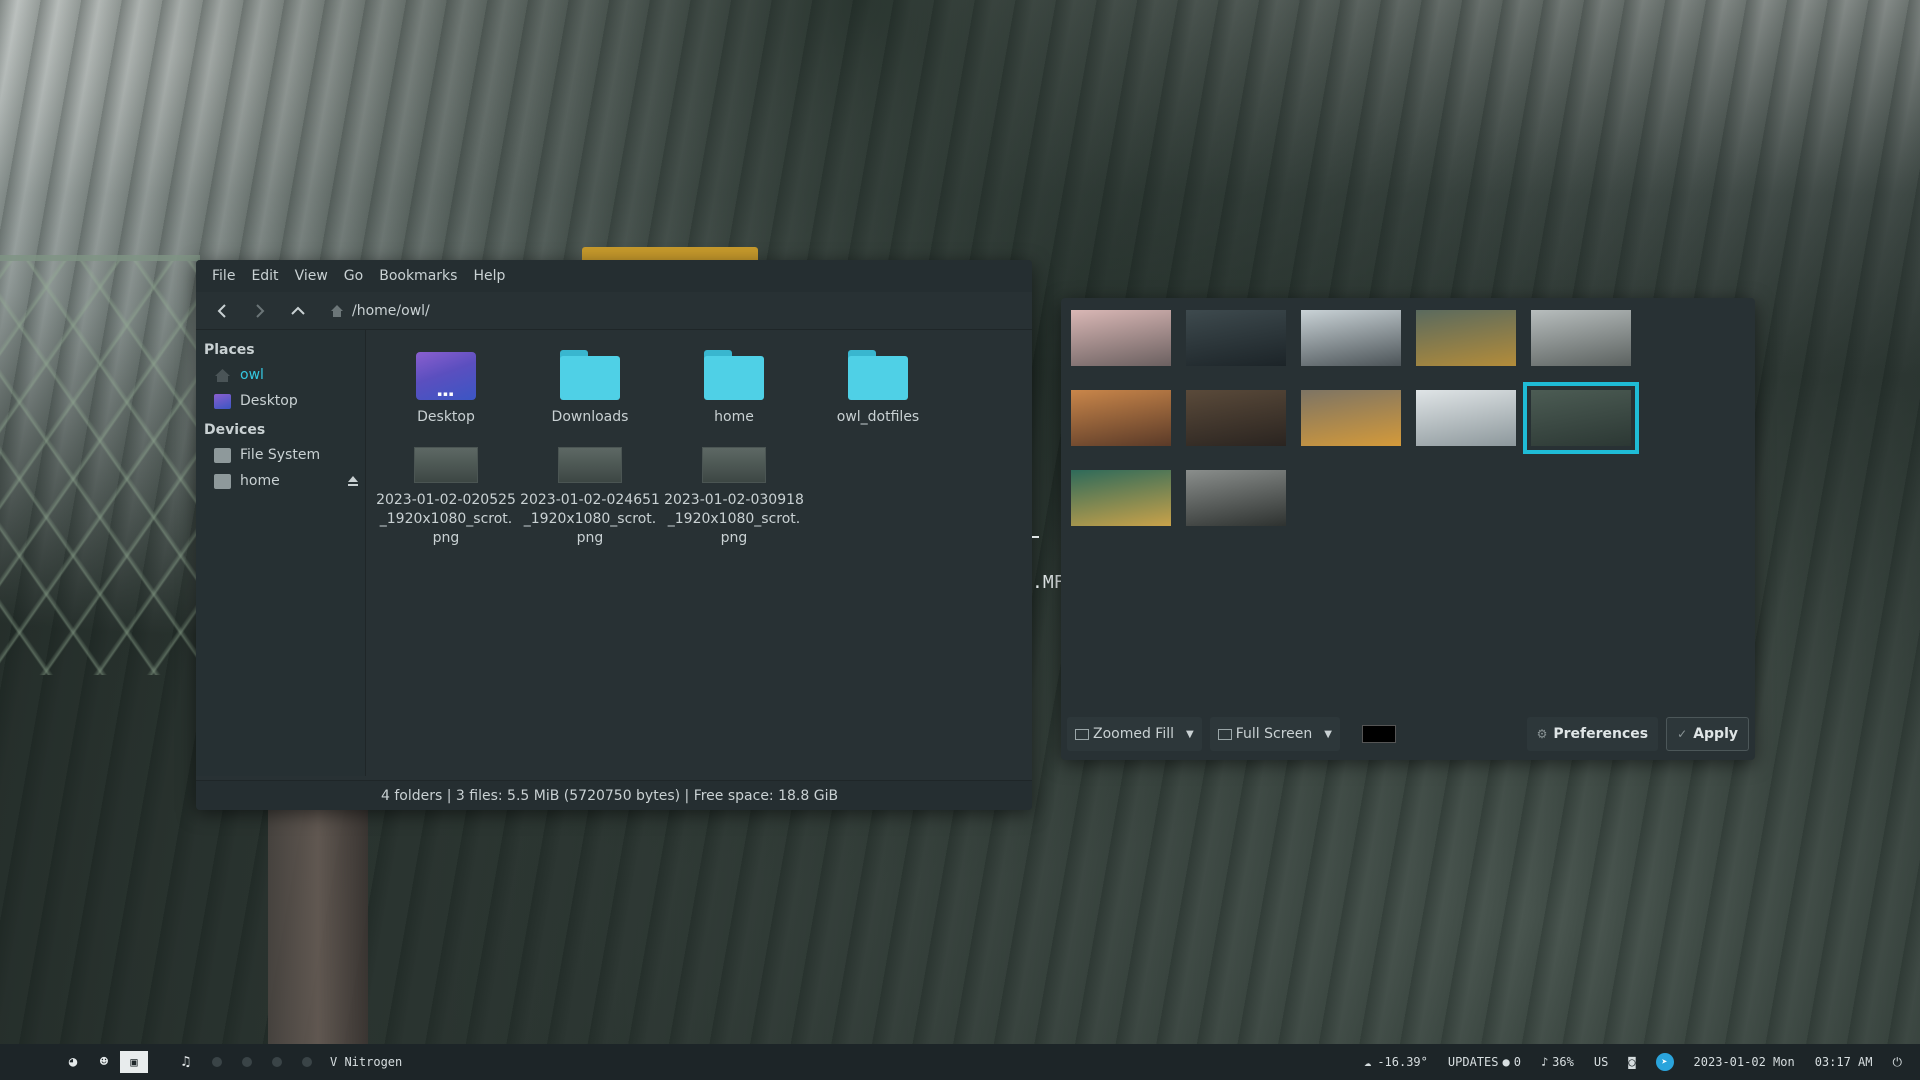 This screenshot has height=1080, width=1920. What do you see at coordinates (1601, 1062) in the screenshot?
I see `keyboard-layout: US` at bounding box center [1601, 1062].